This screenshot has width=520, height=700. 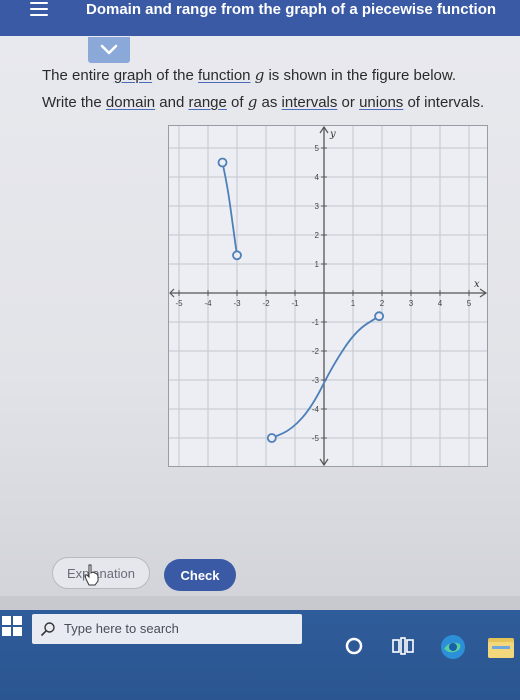 What do you see at coordinates (260, 603) in the screenshot?
I see `page-footer-band` at bounding box center [260, 603].